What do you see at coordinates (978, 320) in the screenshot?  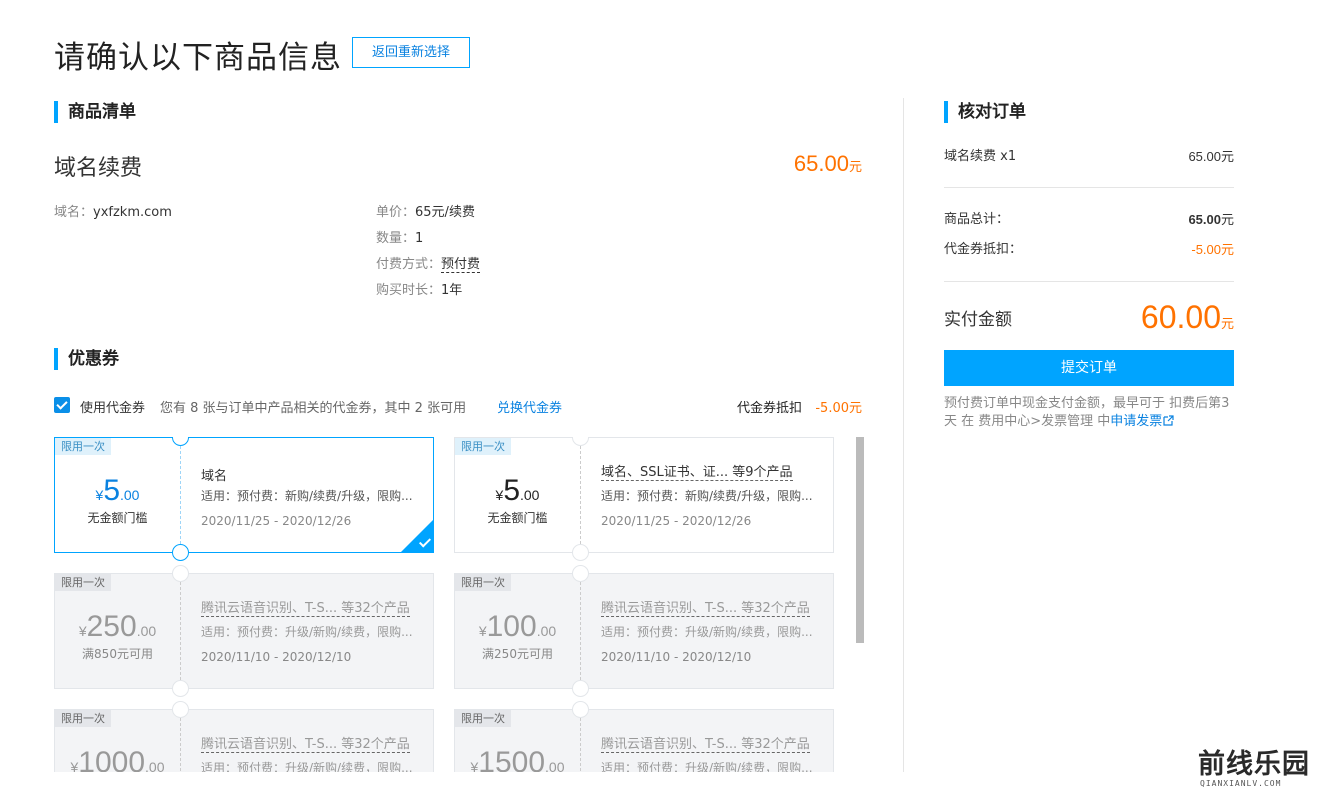 I see `pay-amount-label: 实付金额` at bounding box center [978, 320].